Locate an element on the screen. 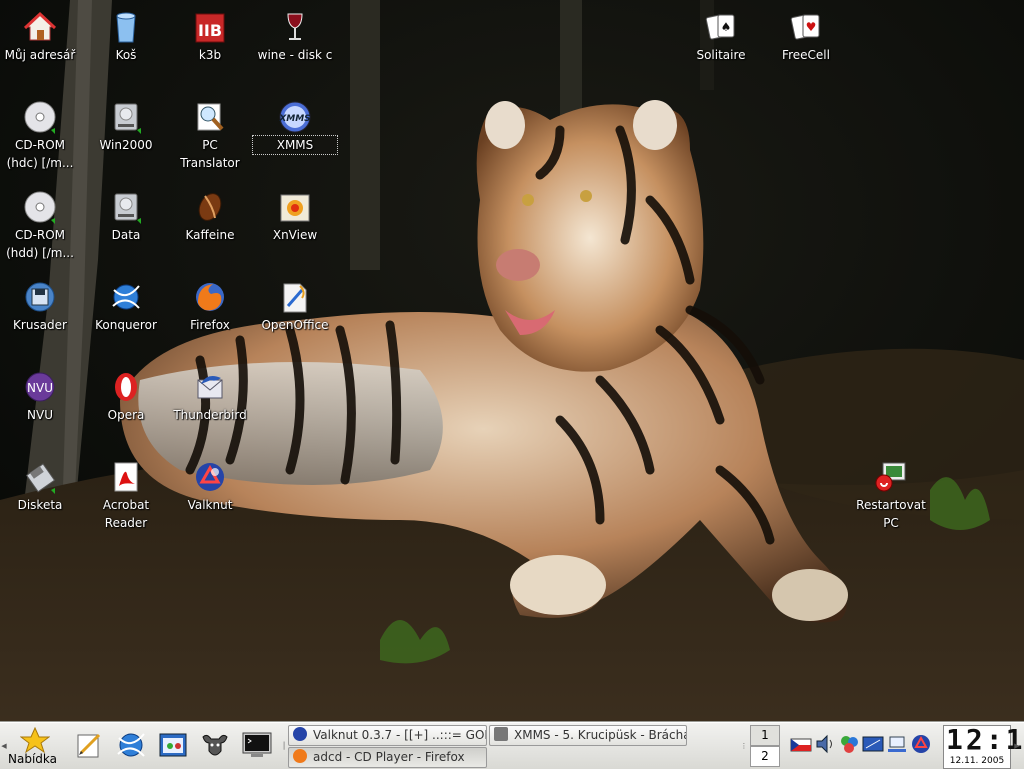  chat-icon is located at coordinates (849, 744).